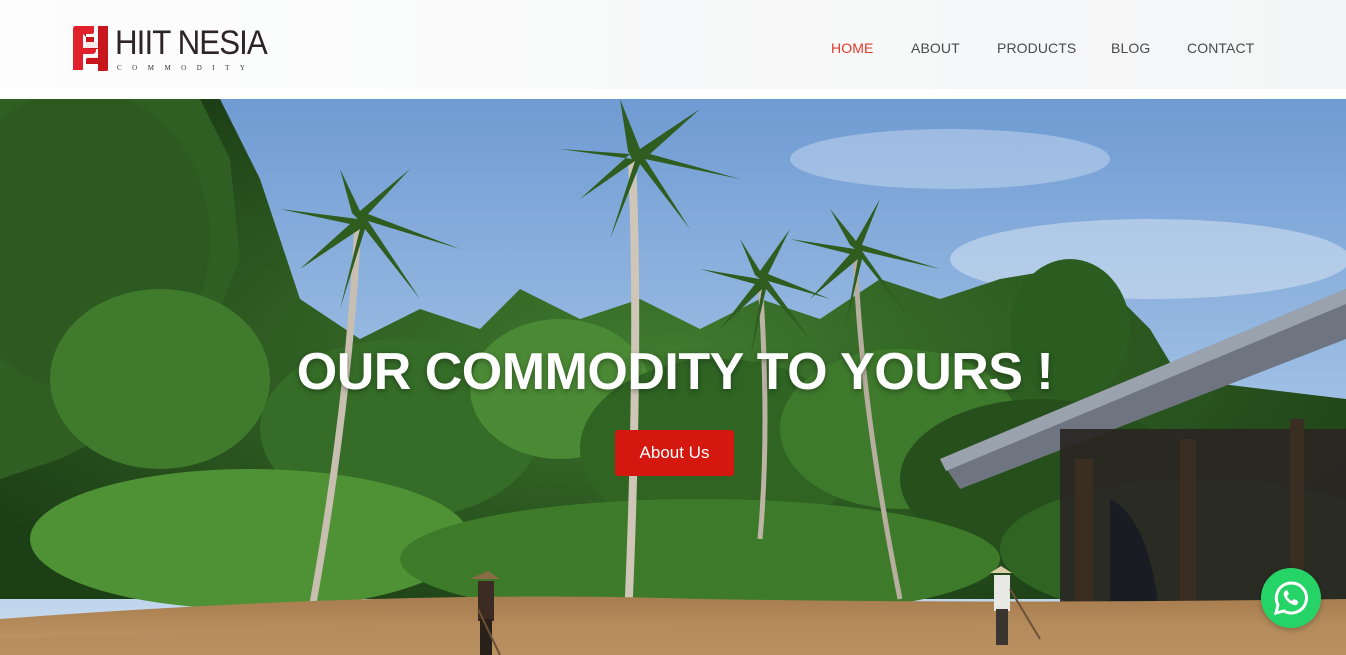  What do you see at coordinates (186, 68) in the screenshot?
I see `brand-tagline: COMMODITY` at bounding box center [186, 68].